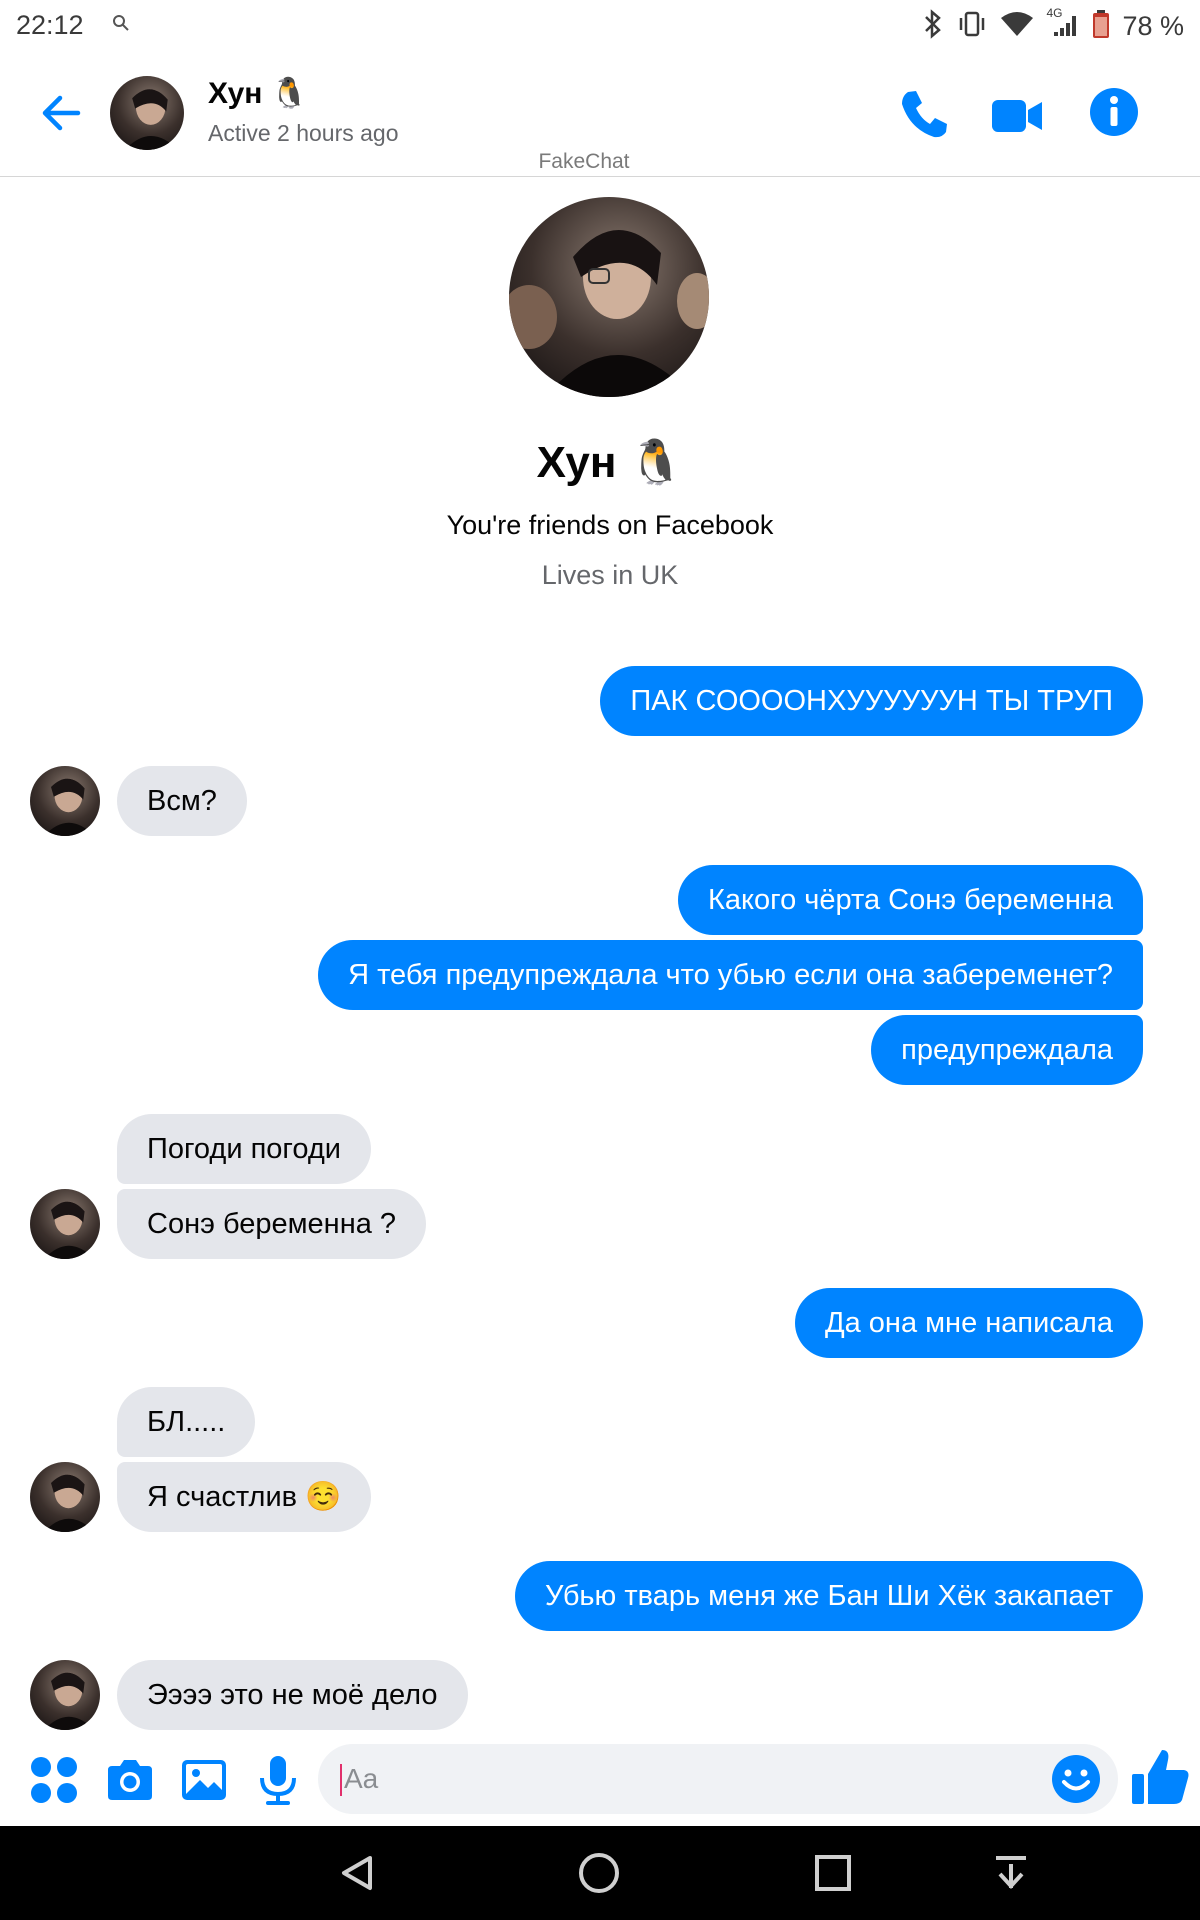 The height and width of the screenshot is (1920, 1200). What do you see at coordinates (359, 1873) in the screenshot?
I see `back-icon` at bounding box center [359, 1873].